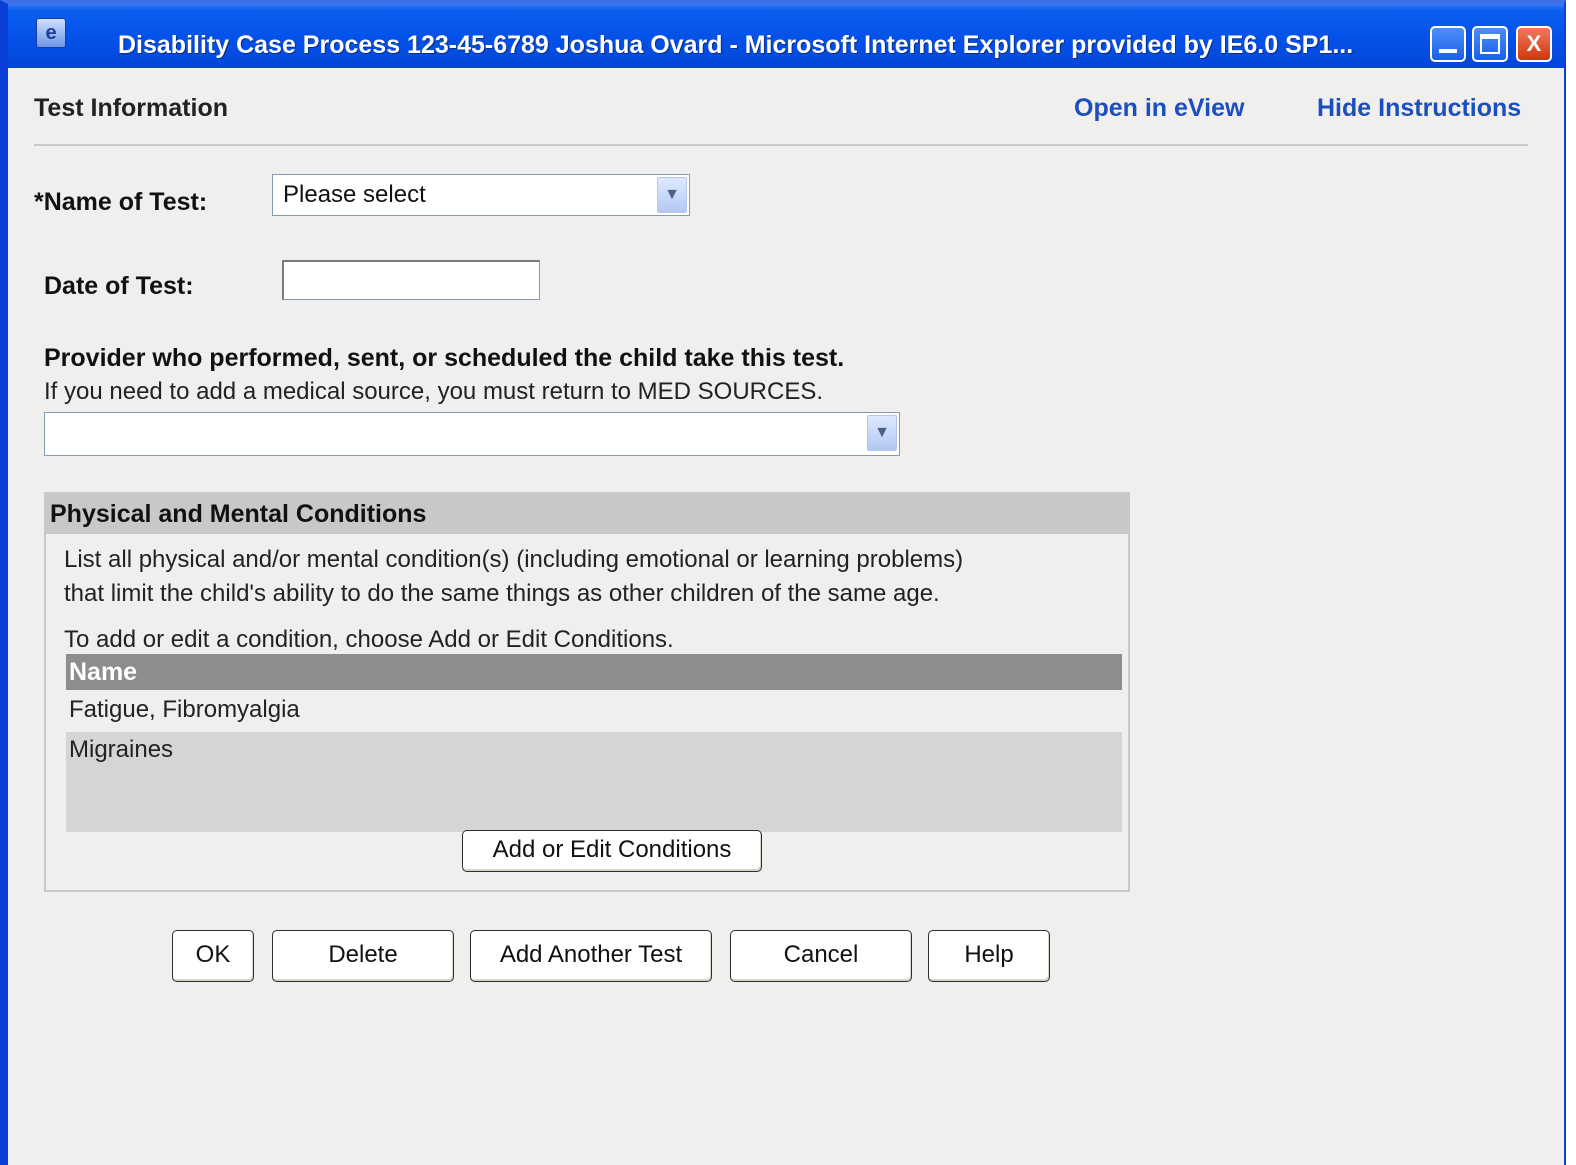 Image resolution: width=1576 pixels, height=1165 pixels. What do you see at coordinates (131, 108) in the screenshot?
I see `page-title: Test Information` at bounding box center [131, 108].